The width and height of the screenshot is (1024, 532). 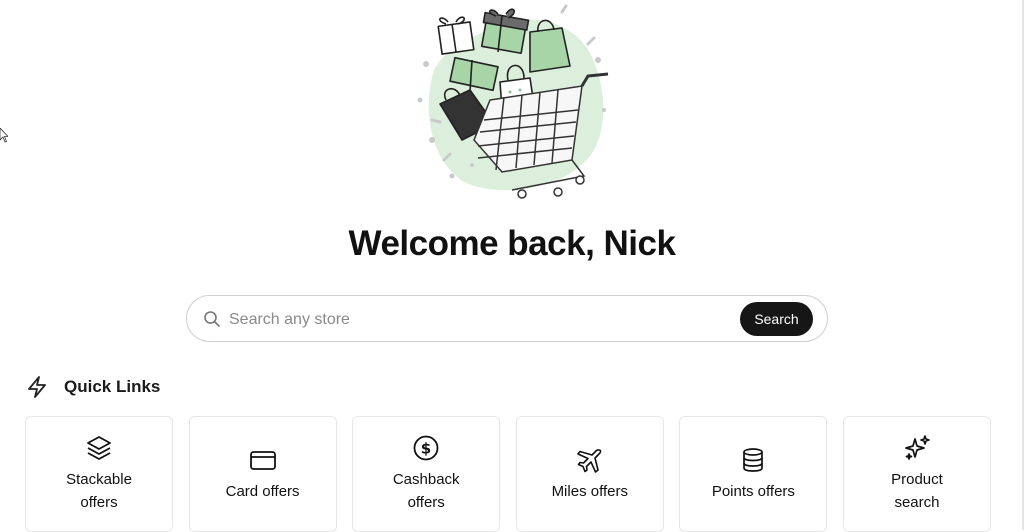 I want to click on quick-link-stackable-offers: Stackable offers, so click(x=99, y=474).